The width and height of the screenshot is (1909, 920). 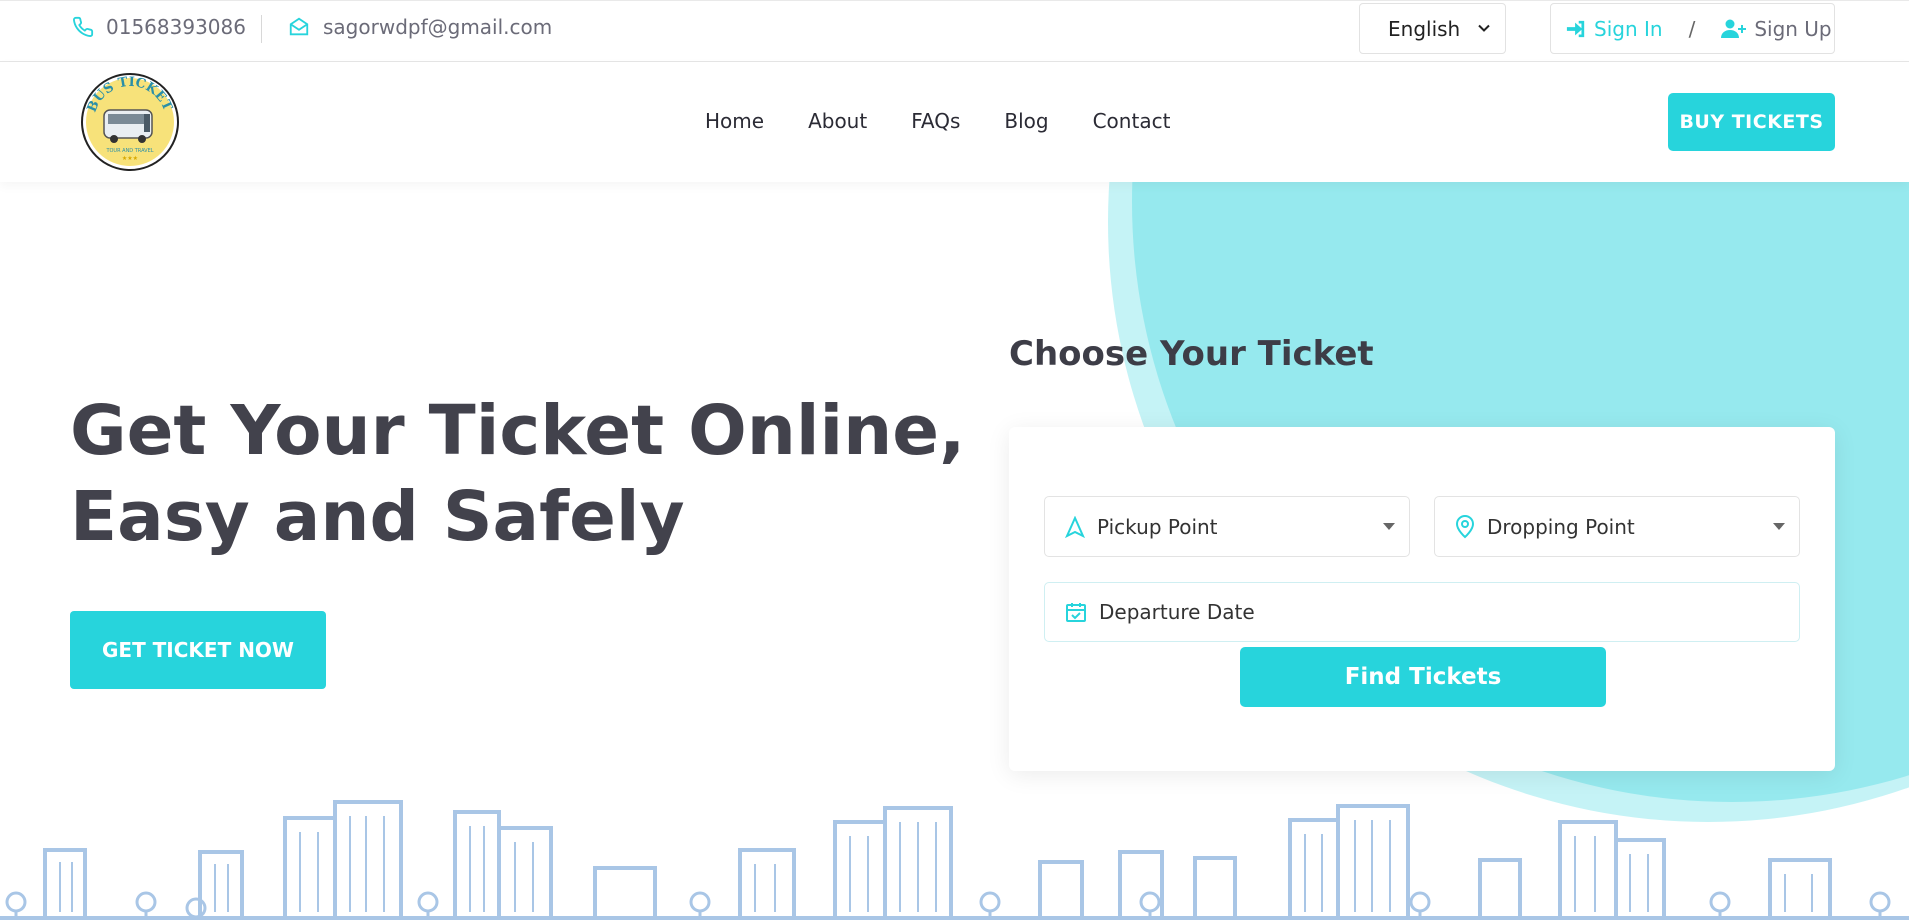 What do you see at coordinates (438, 27) in the screenshot?
I see `email-address: sagorwdpf@gmail.com` at bounding box center [438, 27].